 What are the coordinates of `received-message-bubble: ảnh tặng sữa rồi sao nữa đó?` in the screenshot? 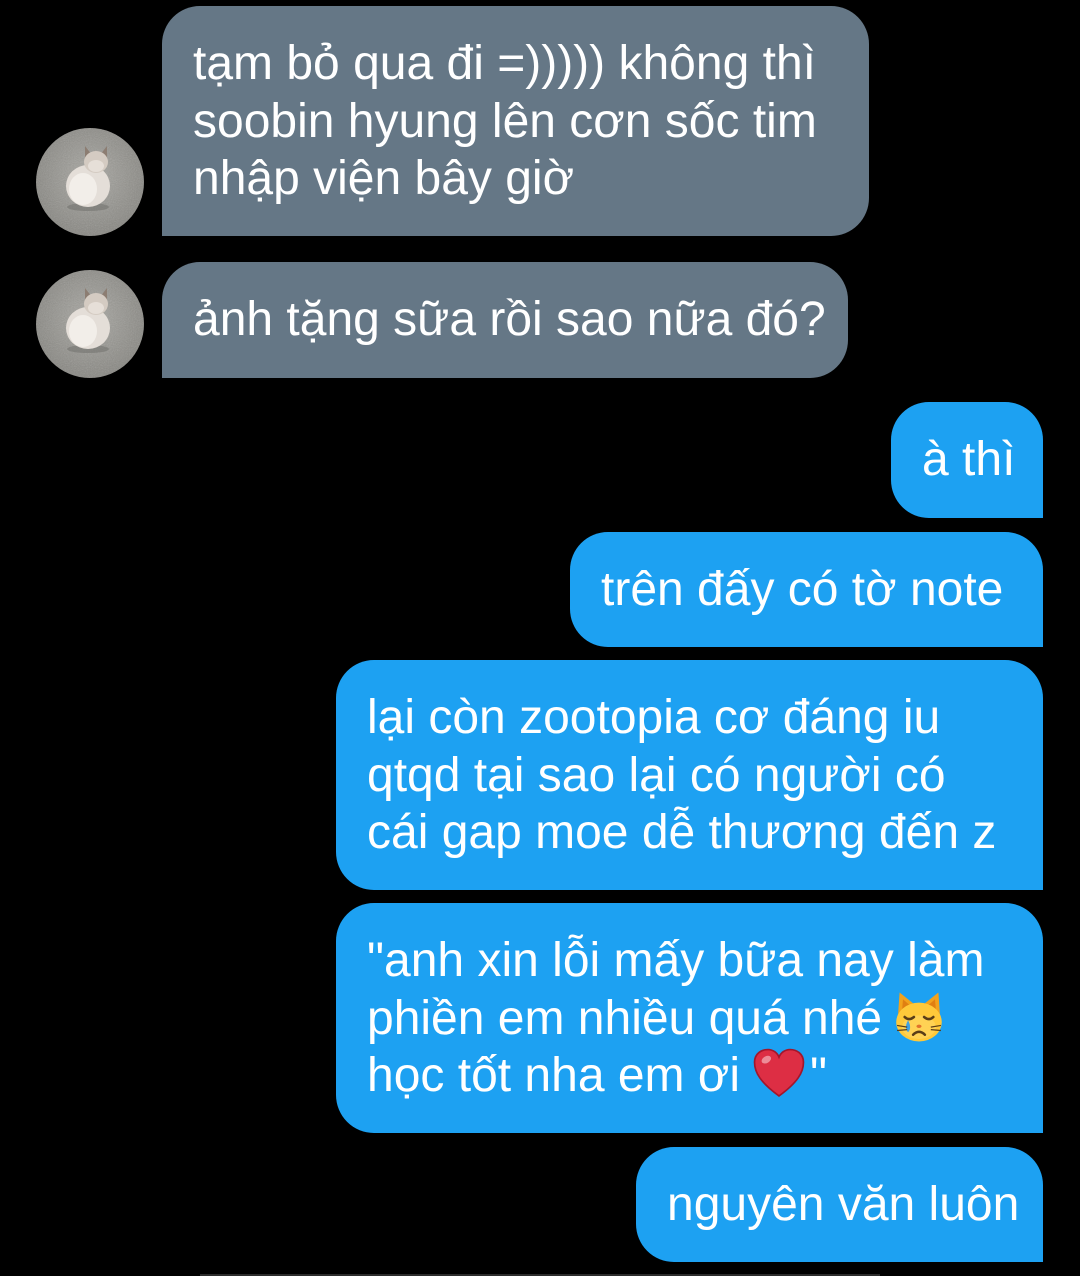 It's located at (505, 320).